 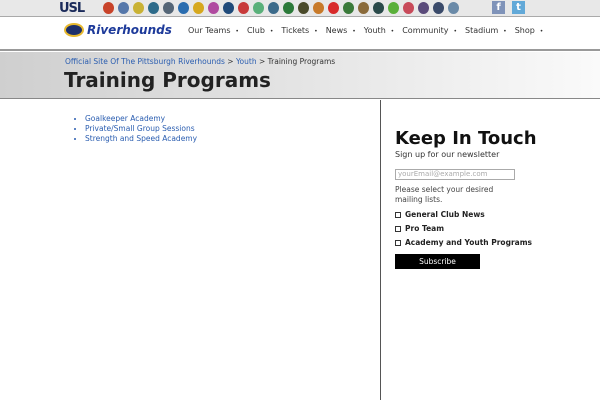 What do you see at coordinates (141, 139) in the screenshot?
I see `program-link: Strength and Speed Academy` at bounding box center [141, 139].